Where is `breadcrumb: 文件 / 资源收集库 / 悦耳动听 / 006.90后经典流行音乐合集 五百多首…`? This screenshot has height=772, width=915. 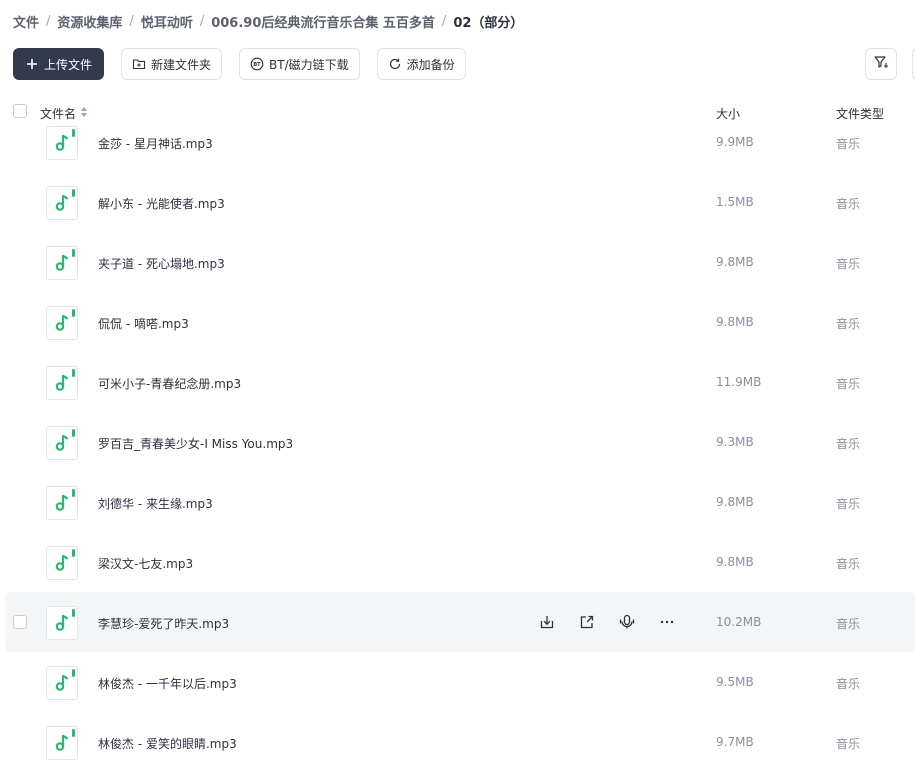
breadcrumb: 文件 / 资源收集库 / 悦耳动听 / 006.90后经典流行音乐合集 五百多首… is located at coordinates (268, 21).